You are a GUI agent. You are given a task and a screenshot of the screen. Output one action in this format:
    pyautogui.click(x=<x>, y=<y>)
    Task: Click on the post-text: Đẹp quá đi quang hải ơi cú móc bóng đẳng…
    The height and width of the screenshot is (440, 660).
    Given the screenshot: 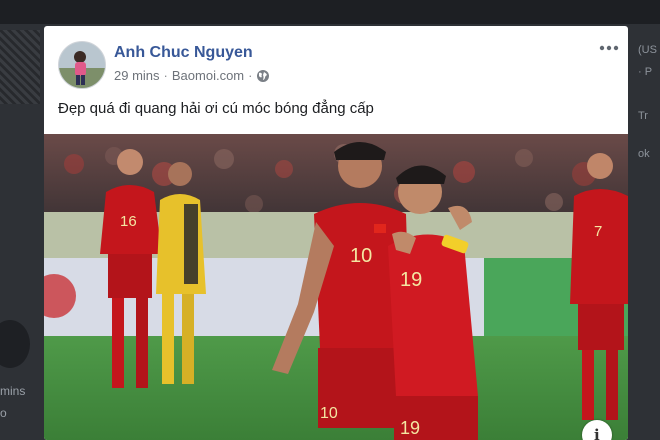 What is the action you would take?
    pyautogui.click(x=216, y=108)
    